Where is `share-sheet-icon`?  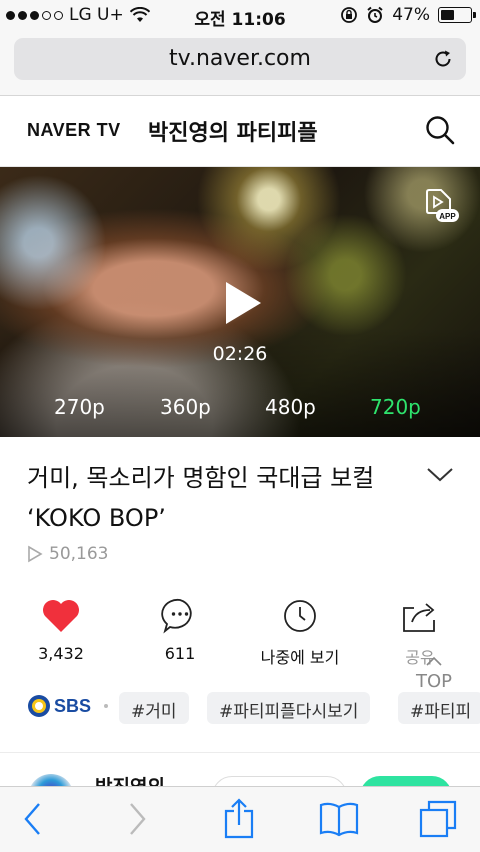 share-sheet-icon is located at coordinates (239, 818).